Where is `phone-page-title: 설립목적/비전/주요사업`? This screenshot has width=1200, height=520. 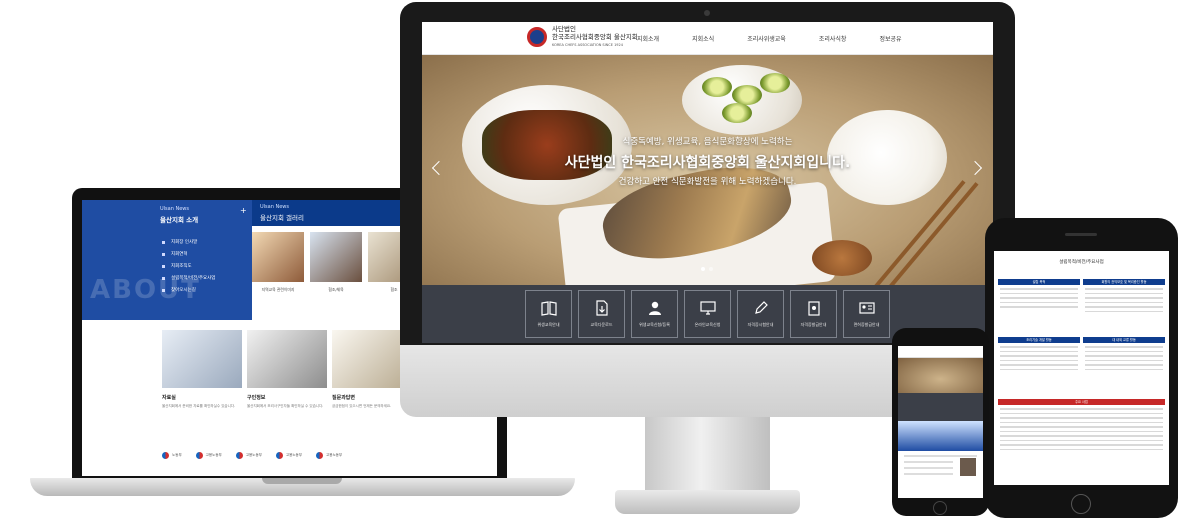 phone-page-title: 설립목적/비전/주요사업 is located at coordinates (1081, 262).